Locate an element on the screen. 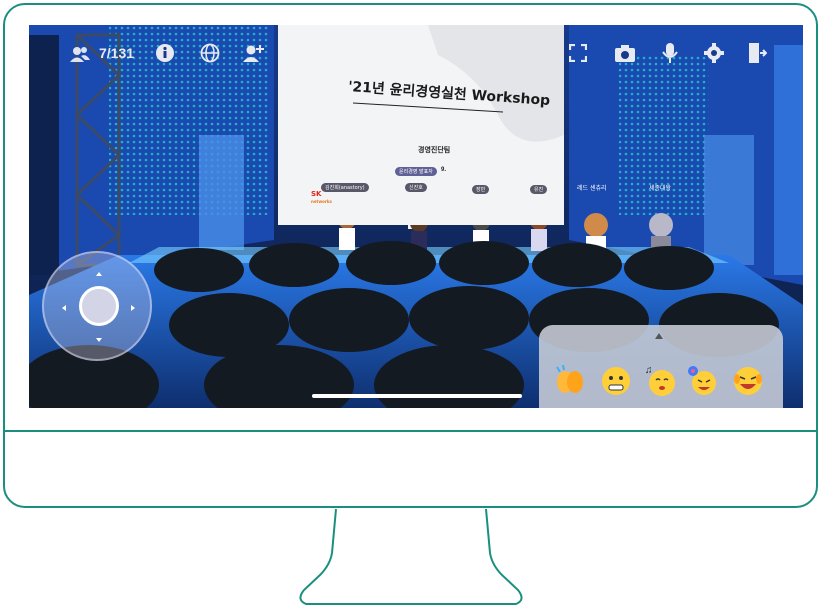  joystick-knob is located at coordinates (99, 306).